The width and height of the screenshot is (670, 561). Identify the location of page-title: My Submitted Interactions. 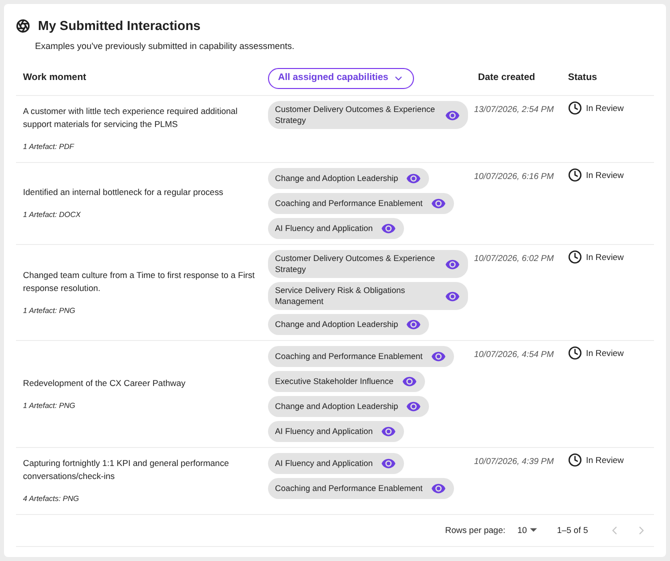
(119, 26).